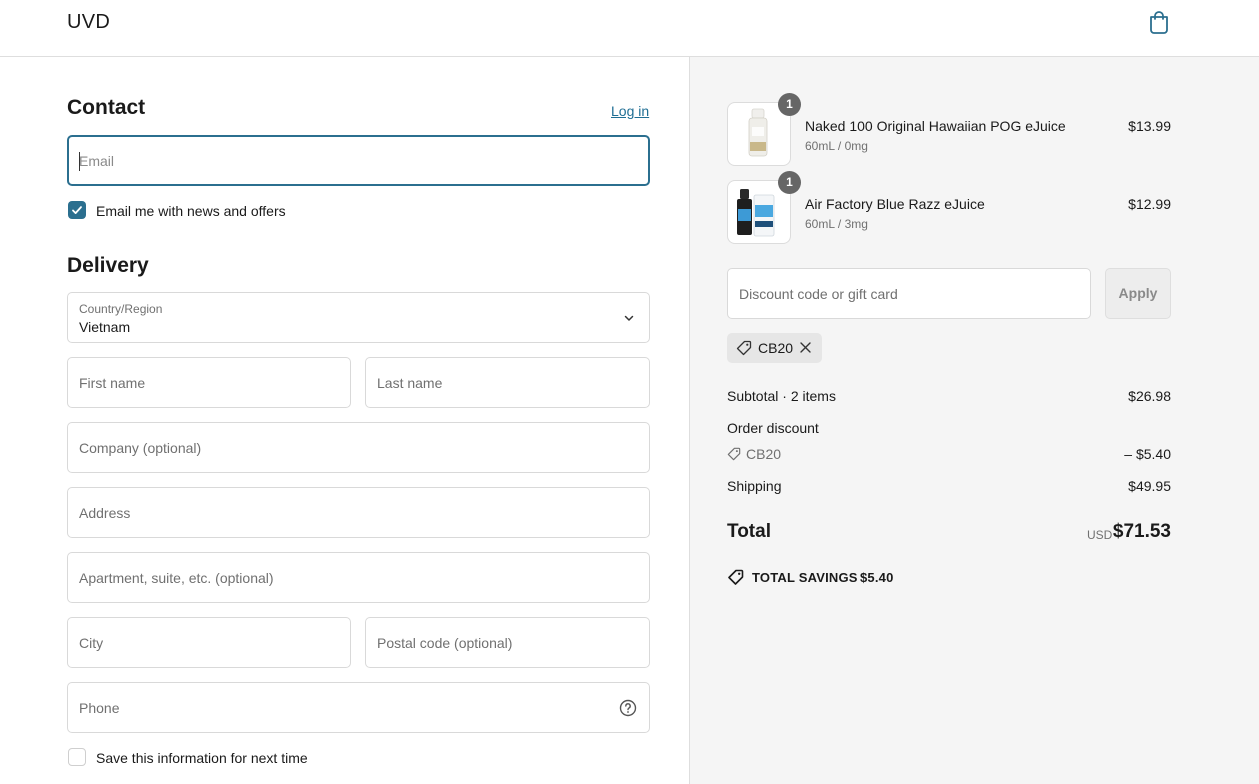  I want to click on product-variant: 60mL / 0mg, so click(836, 146).